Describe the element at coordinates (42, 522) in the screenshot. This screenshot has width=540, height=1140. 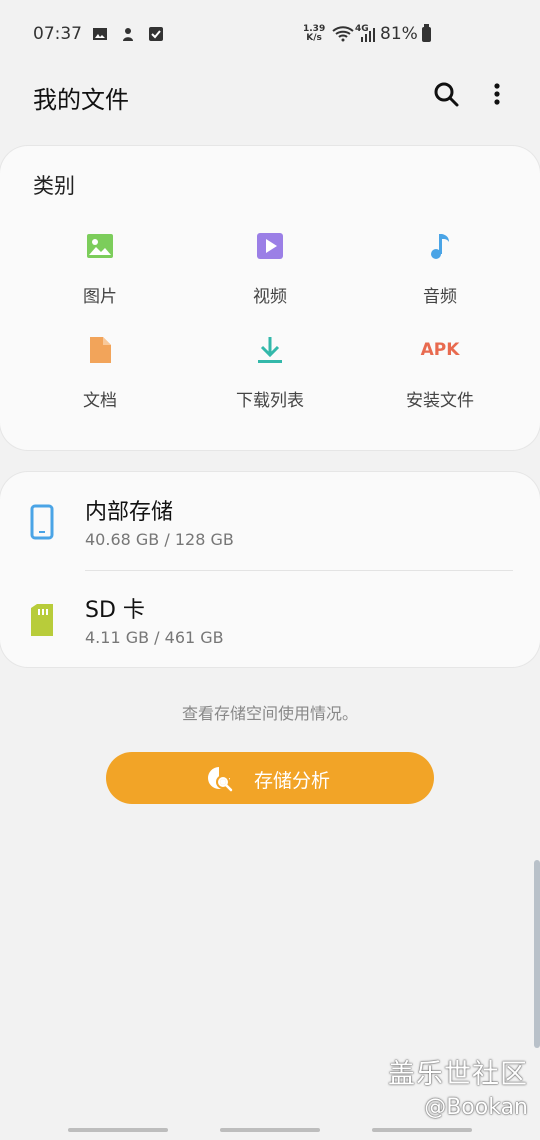
I see `phone-icon` at that location.